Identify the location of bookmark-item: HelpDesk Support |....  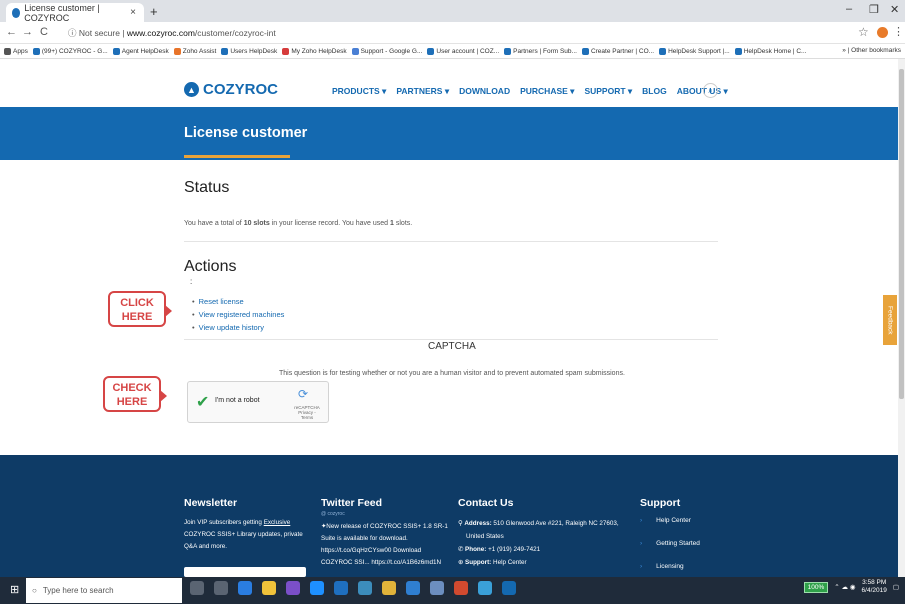
(694, 51).